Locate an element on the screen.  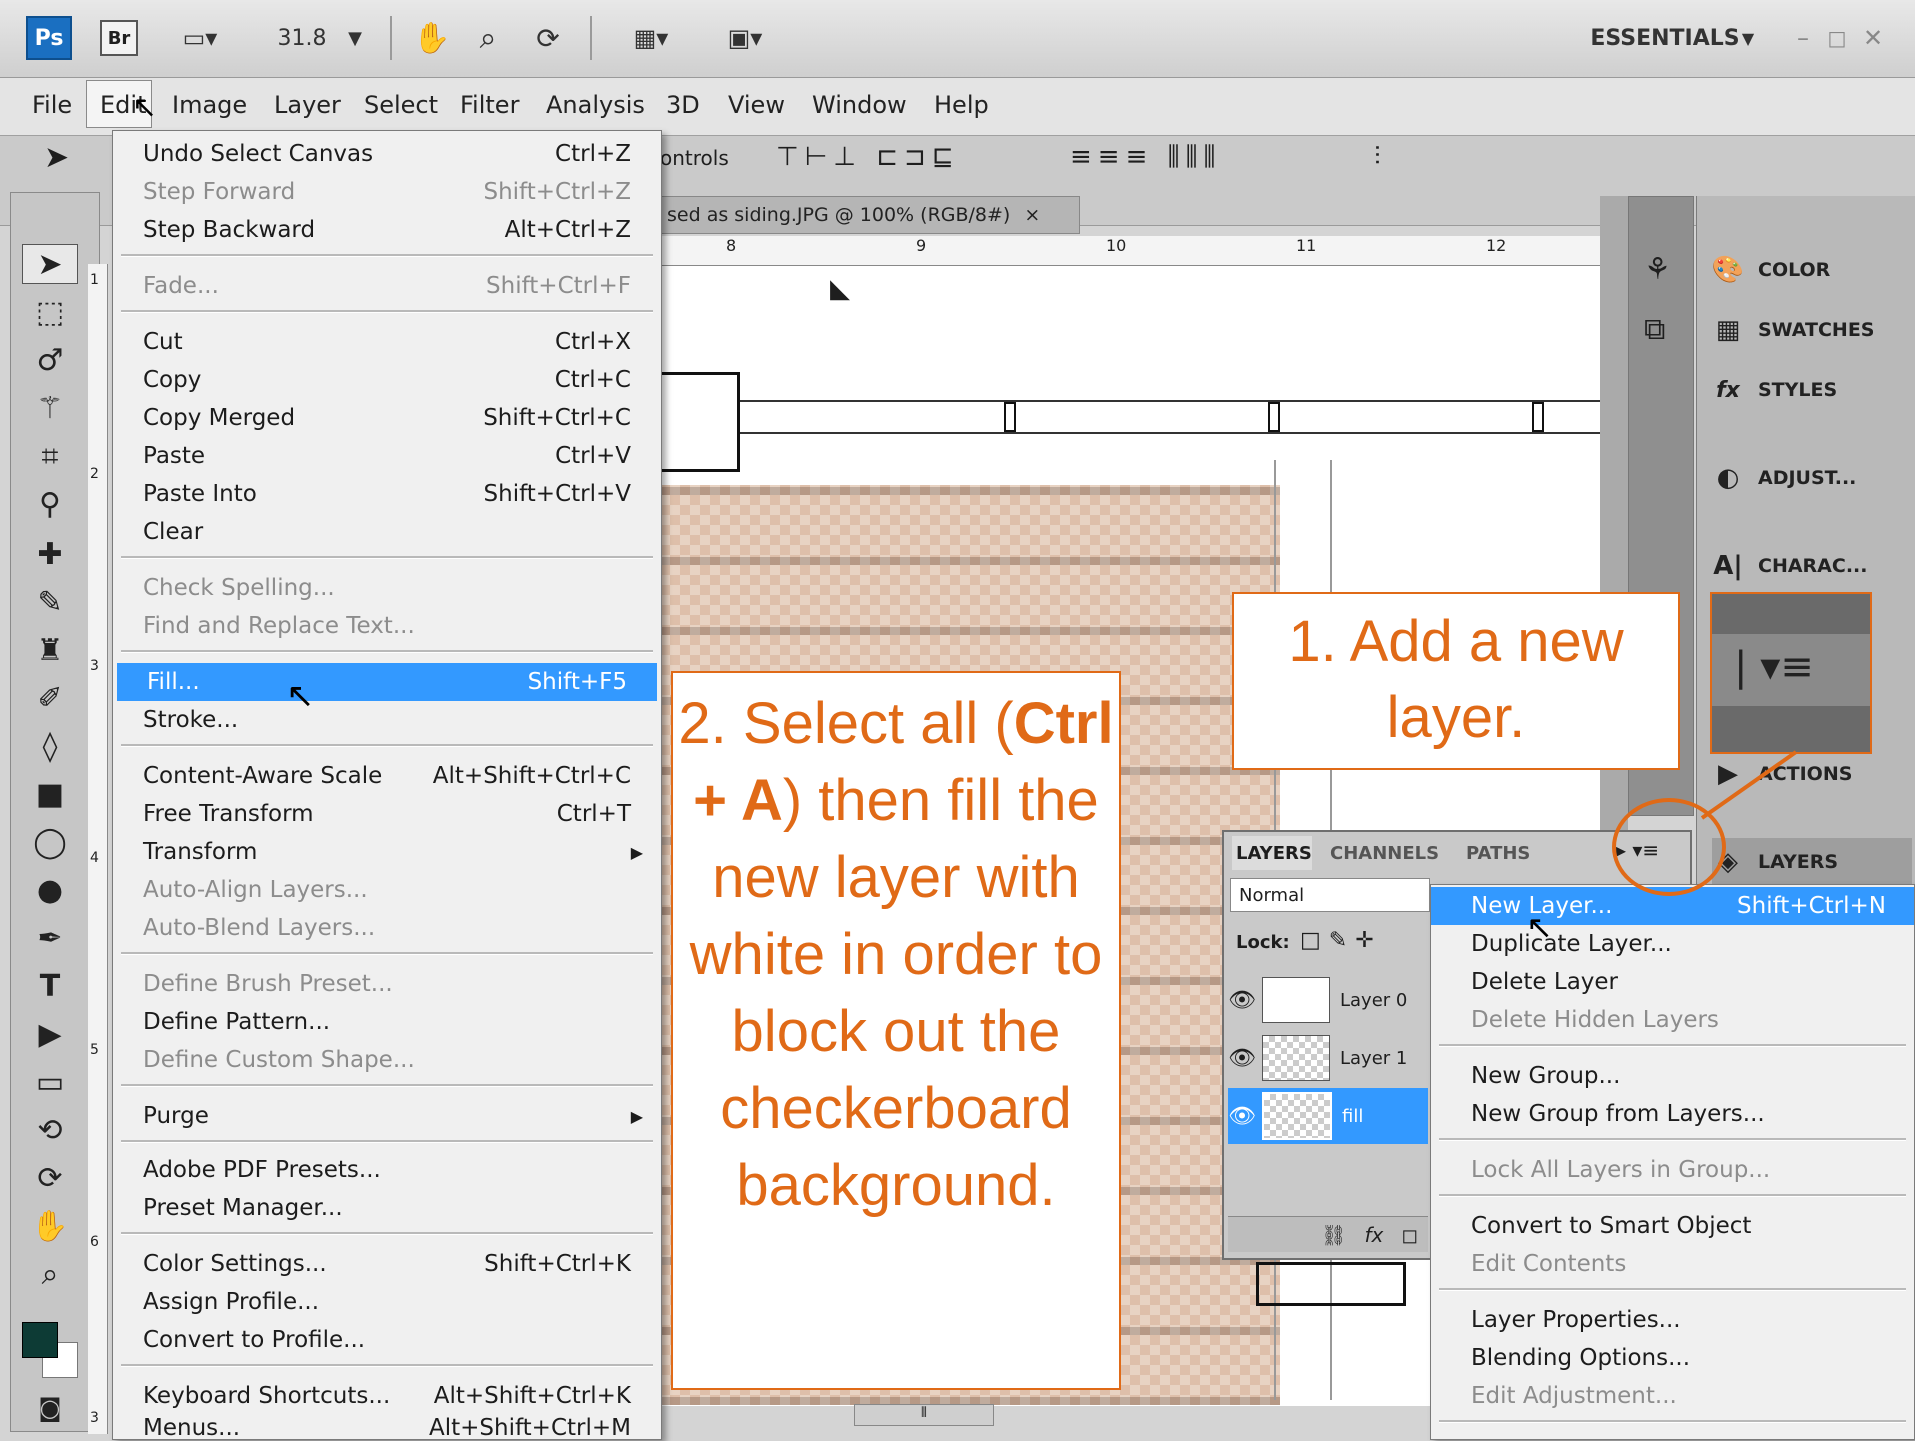
path-selection-tool-icon: ▶ is located at coordinates (50, 1034).